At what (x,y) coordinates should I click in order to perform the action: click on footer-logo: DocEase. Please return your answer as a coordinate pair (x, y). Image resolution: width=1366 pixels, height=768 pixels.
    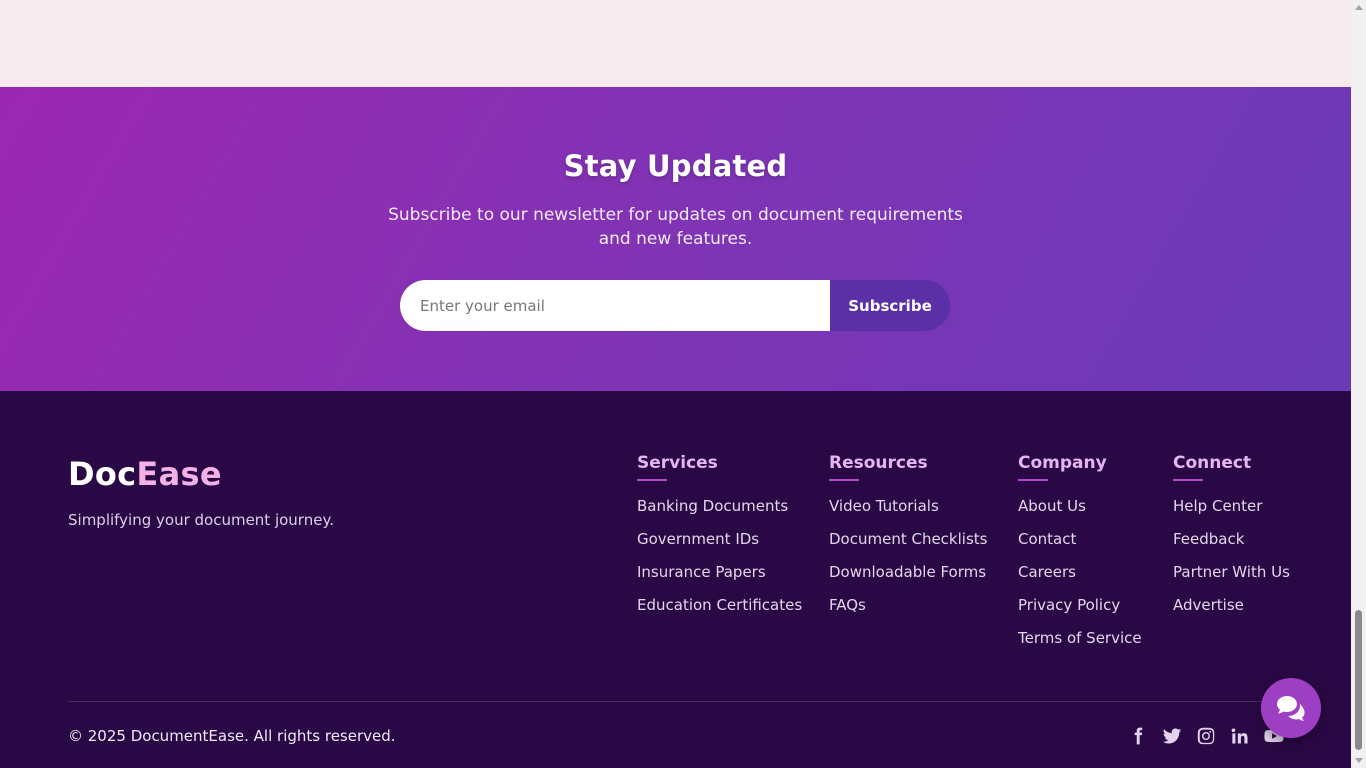
    Looking at the image, I should click on (145, 474).